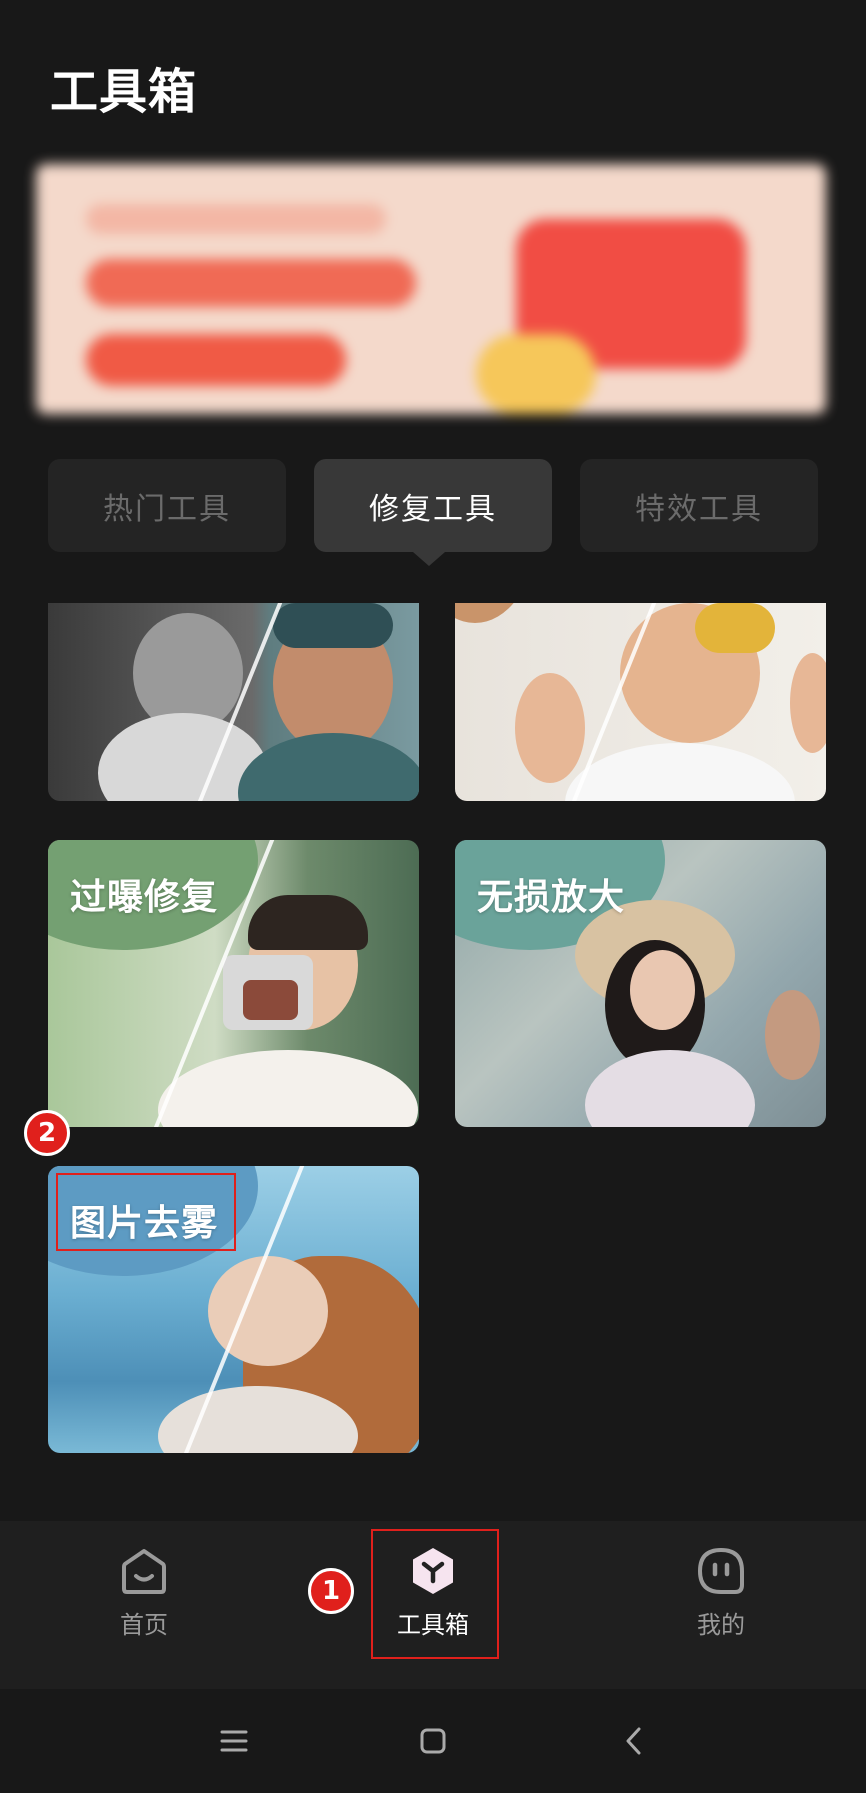 The width and height of the screenshot is (866, 1793). Describe the element at coordinates (721, 1605) in the screenshot. I see `nav-item-profile: 我的` at that location.